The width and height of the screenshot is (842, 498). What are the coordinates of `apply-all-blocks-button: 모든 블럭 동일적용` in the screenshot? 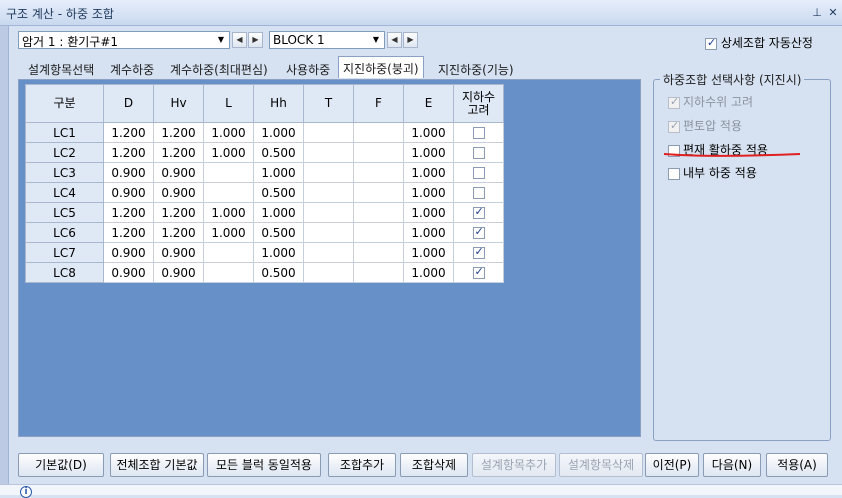 It's located at (264, 465).